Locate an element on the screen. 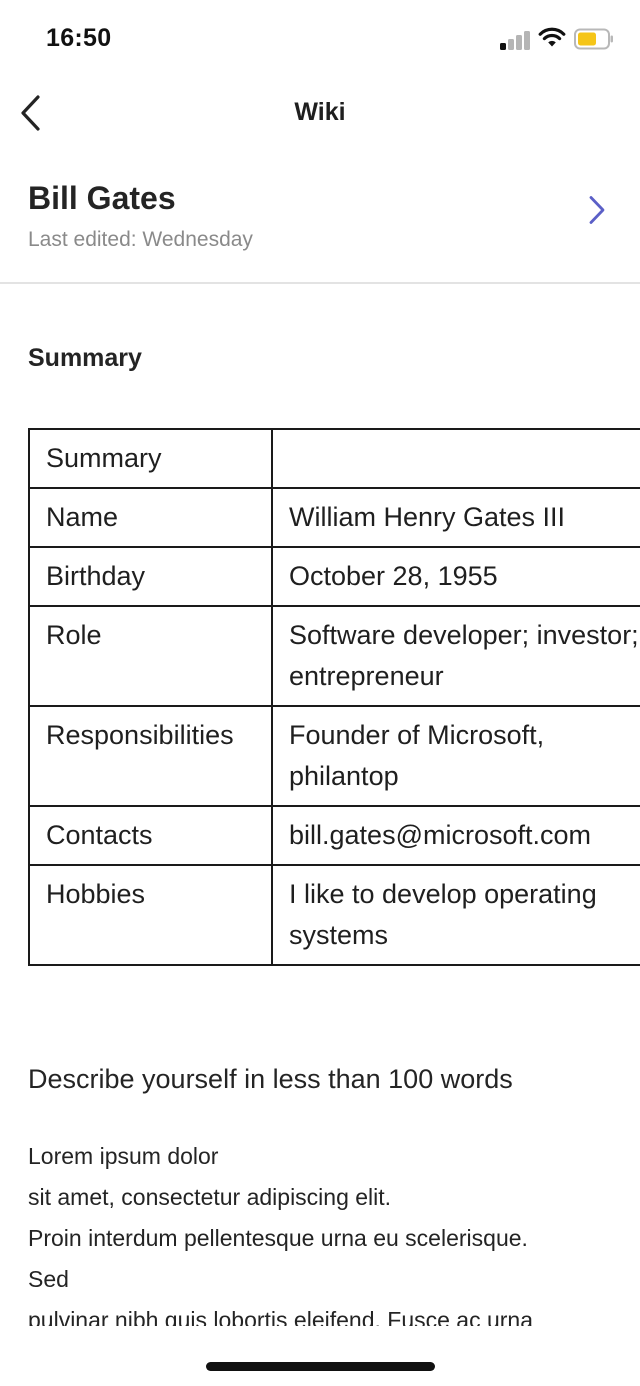 The height and width of the screenshot is (1386, 640). nav-title: Wiki is located at coordinates (320, 112).